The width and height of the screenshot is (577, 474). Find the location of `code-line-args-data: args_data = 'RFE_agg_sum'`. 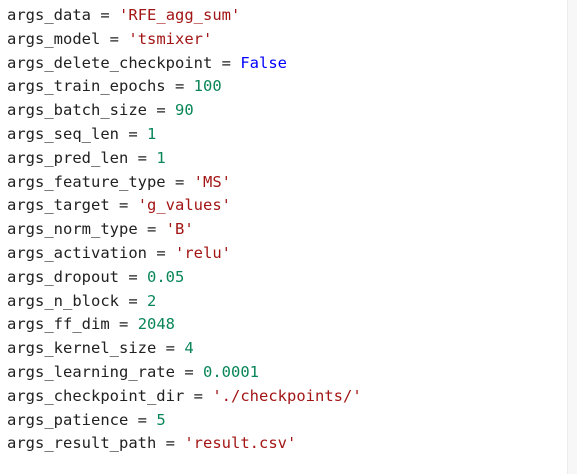

code-line-args-data: args_data = 'RFE_agg_sum' is located at coordinates (184, 16).